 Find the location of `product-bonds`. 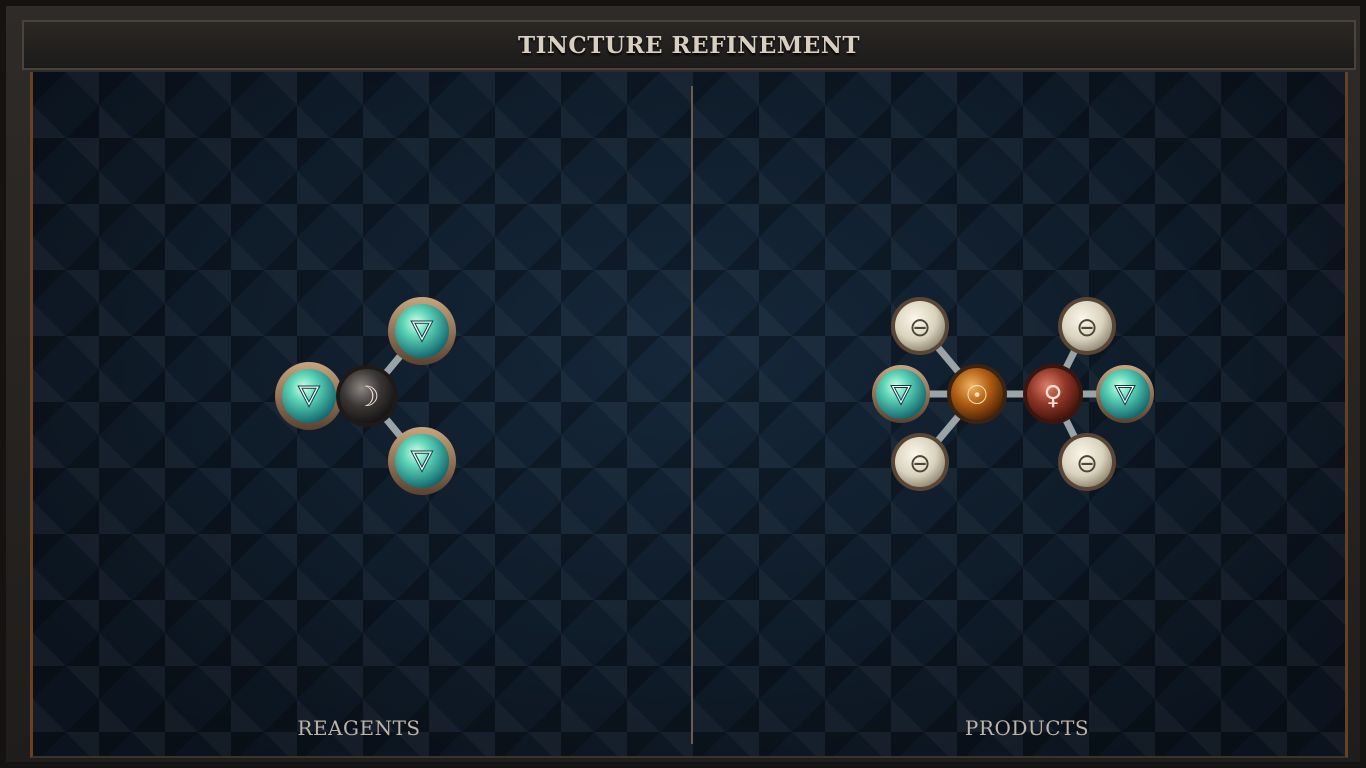

product-bonds is located at coordinates (1013, 394).